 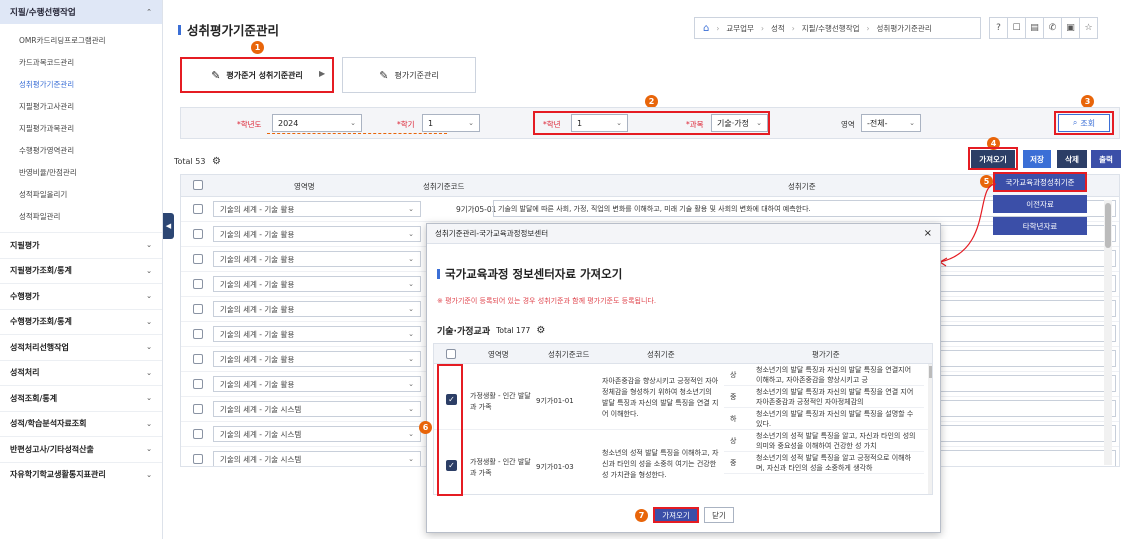 I want to click on home-icon: ⌂, so click(x=706, y=28).